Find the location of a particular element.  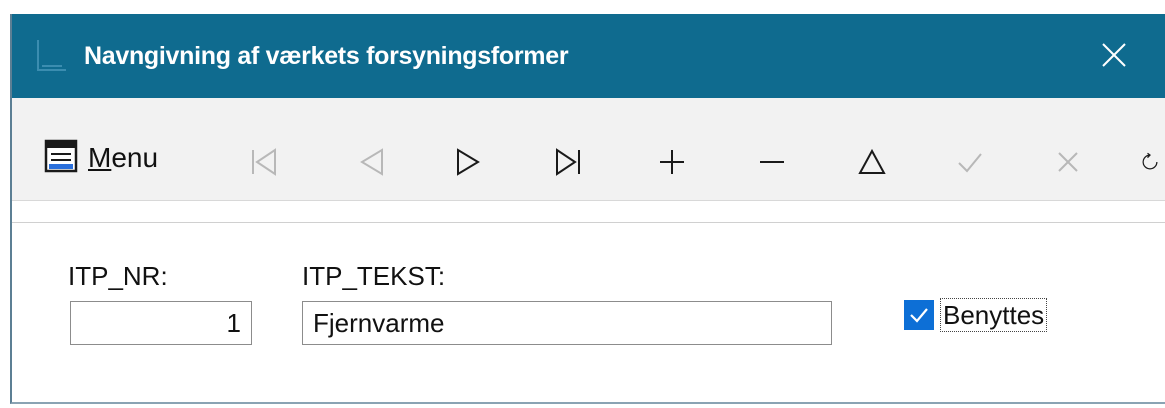

add-record-button is located at coordinates (672, 162).